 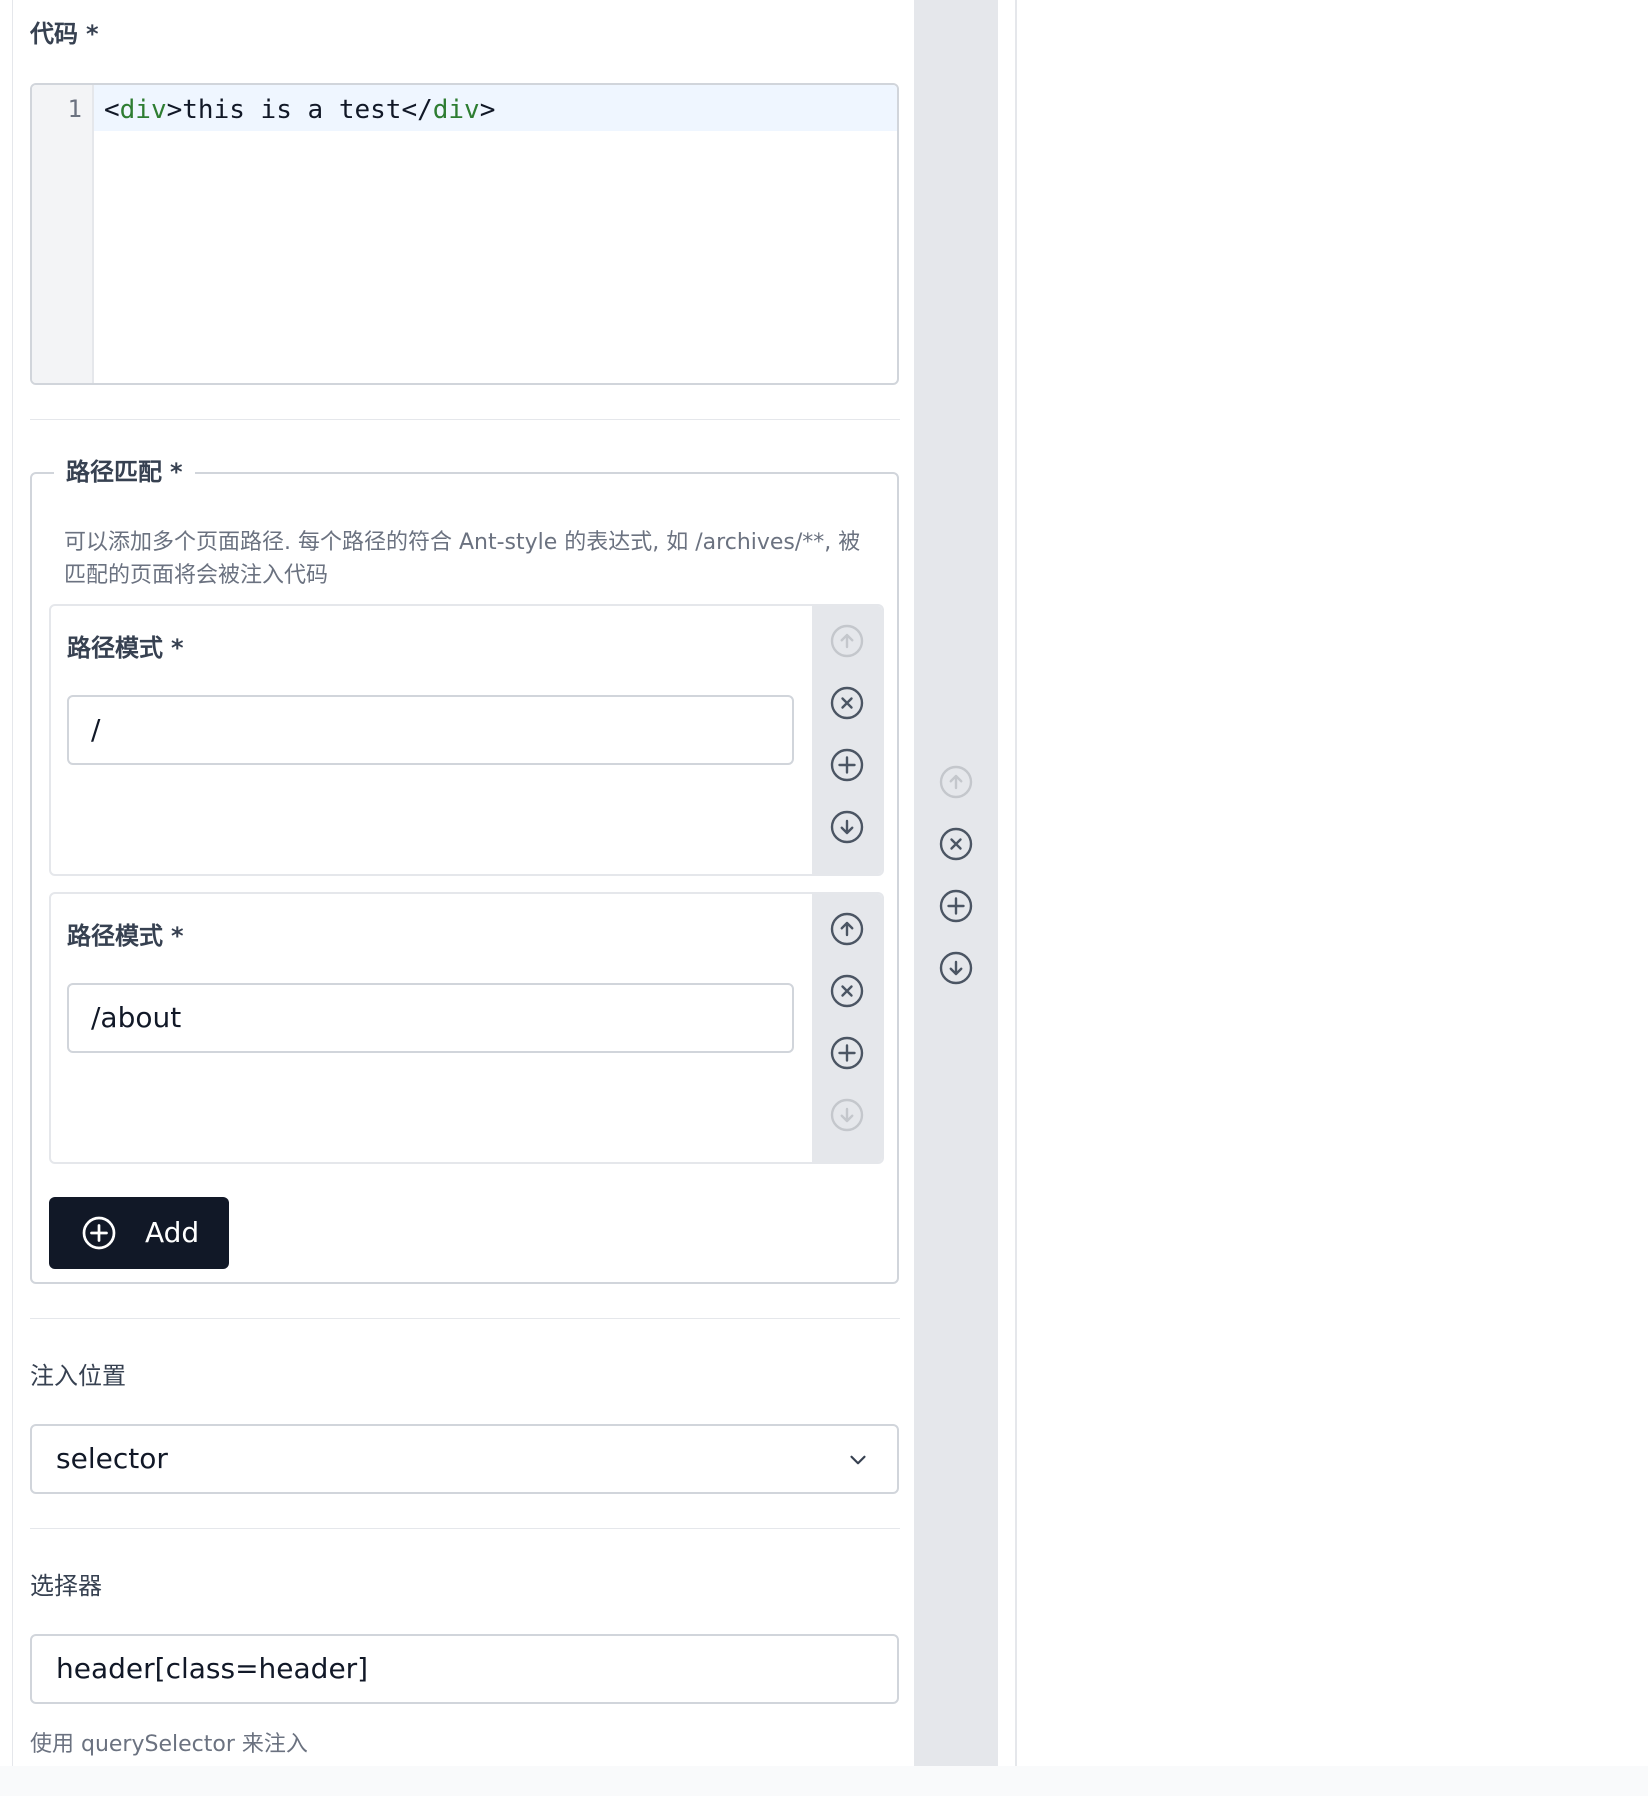 What do you see at coordinates (292, 110) in the screenshot?
I see `code-text: this is a test` at bounding box center [292, 110].